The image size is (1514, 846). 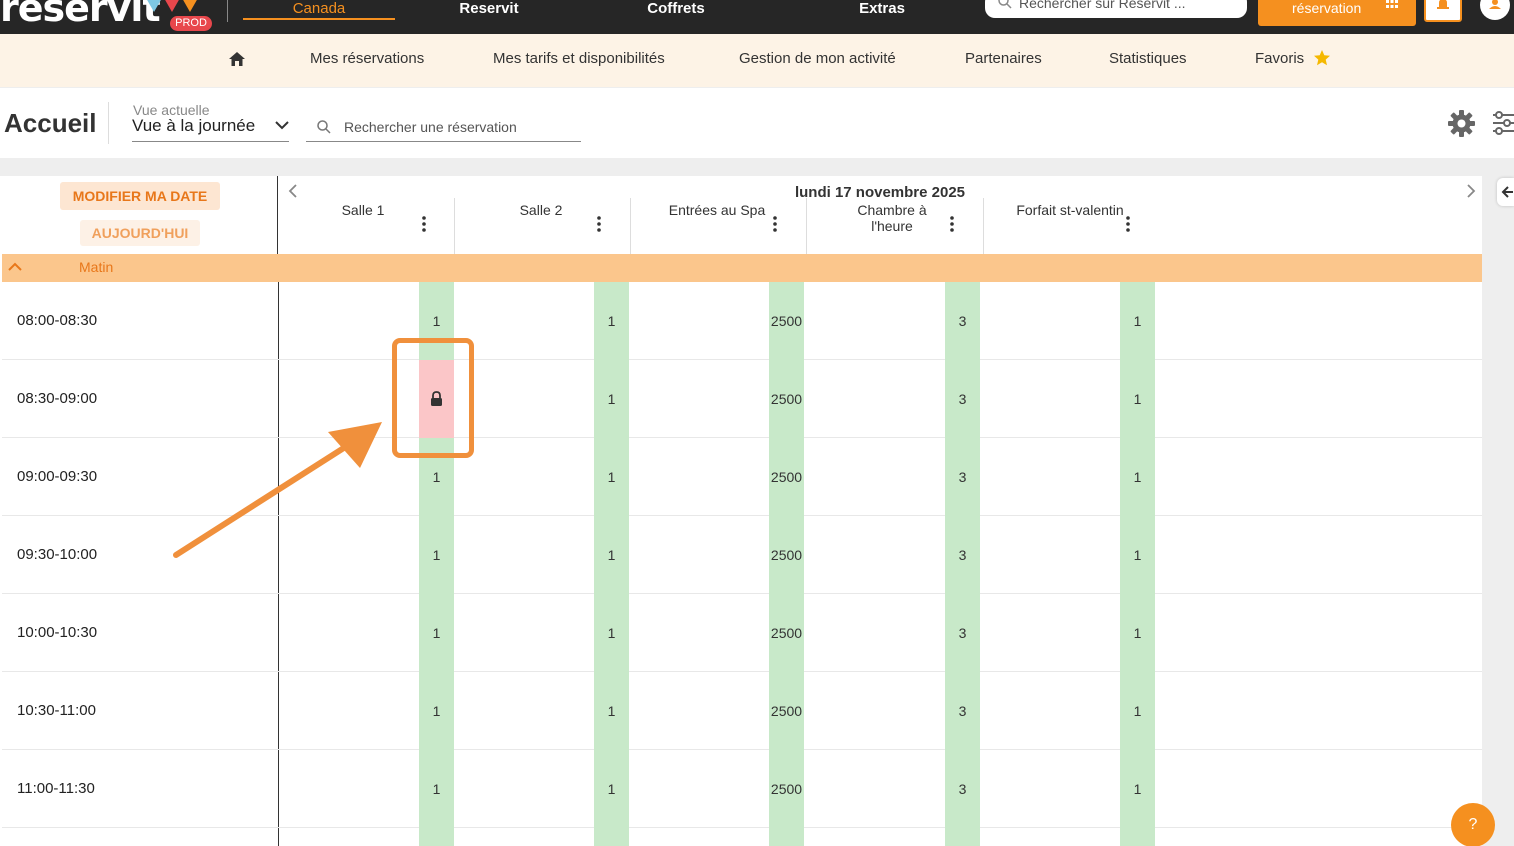 I want to click on home-icon, so click(x=237, y=59).